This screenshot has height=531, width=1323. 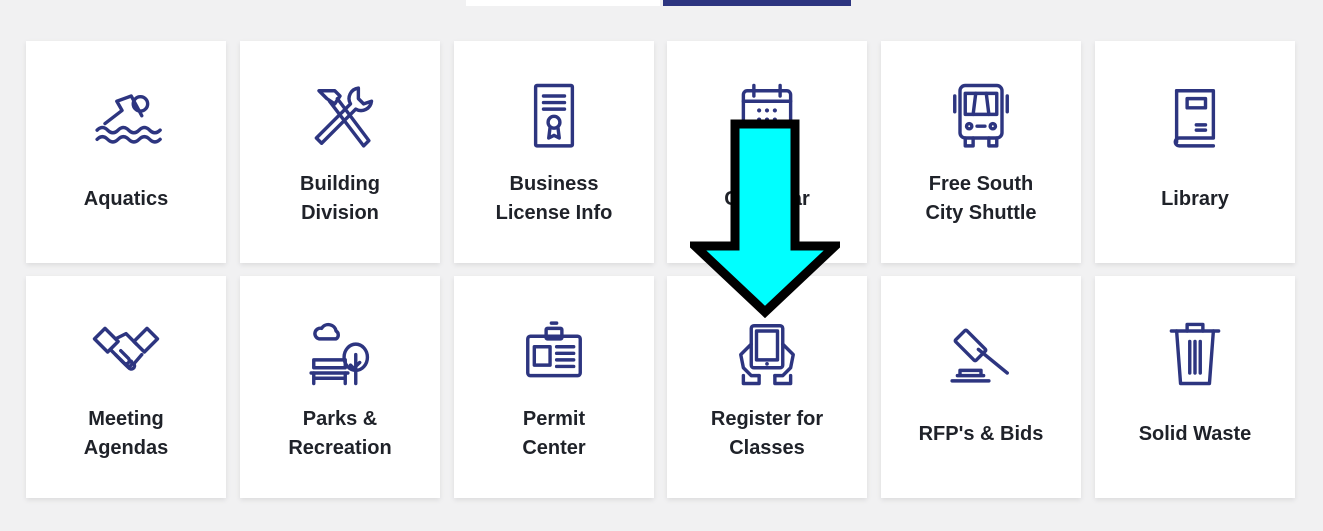 I want to click on tile-free-south-city-shuttle: Free South City Shuttle, so click(x=981, y=152).